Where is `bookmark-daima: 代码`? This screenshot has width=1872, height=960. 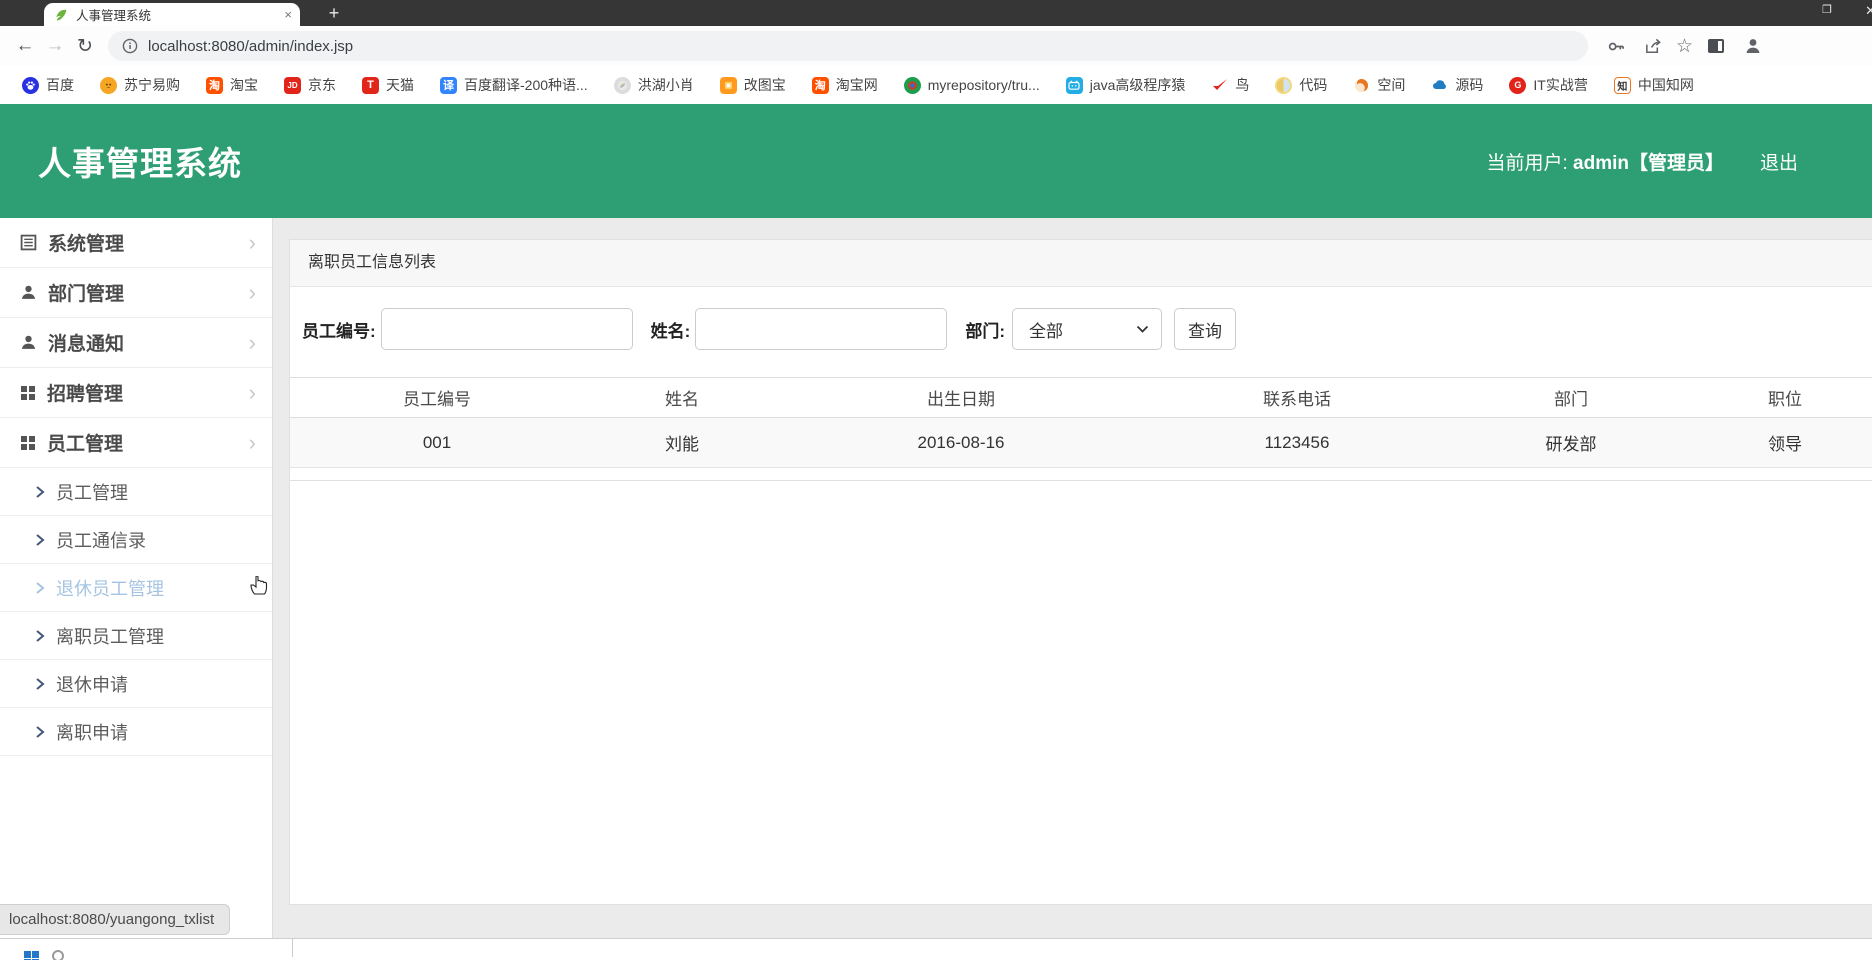
bookmark-daima: 代码 is located at coordinates (1301, 85).